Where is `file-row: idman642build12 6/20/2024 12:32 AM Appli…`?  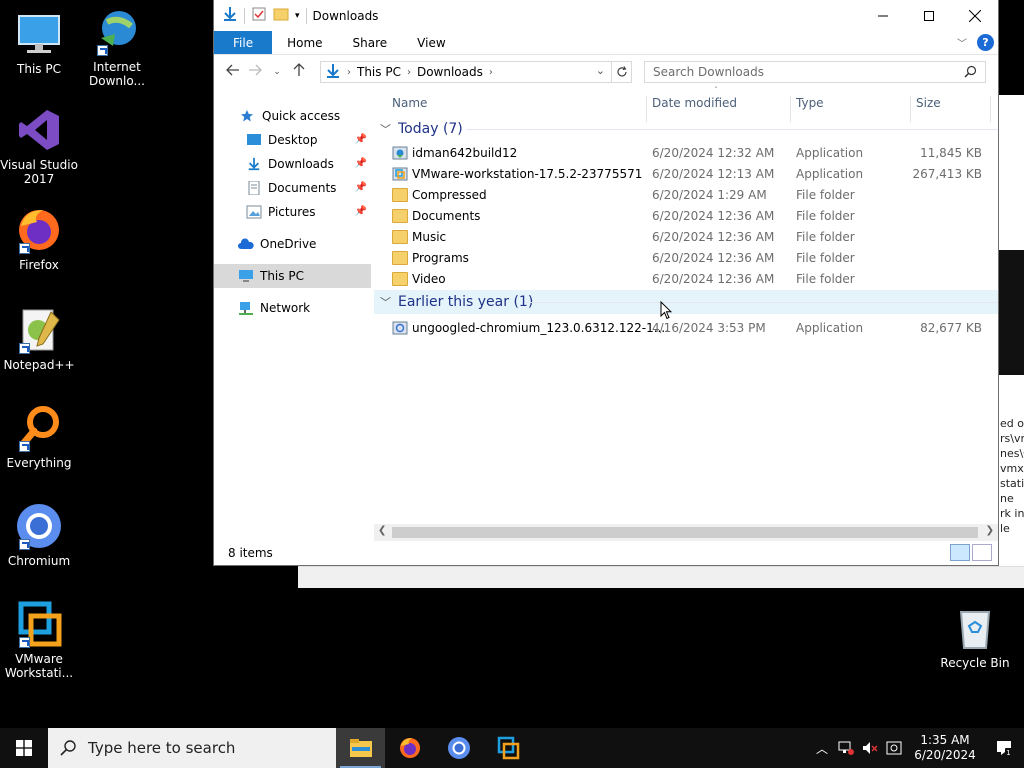
file-row: idman642build12 6/20/2024 12:32 AM Appli… is located at coordinates (686, 153).